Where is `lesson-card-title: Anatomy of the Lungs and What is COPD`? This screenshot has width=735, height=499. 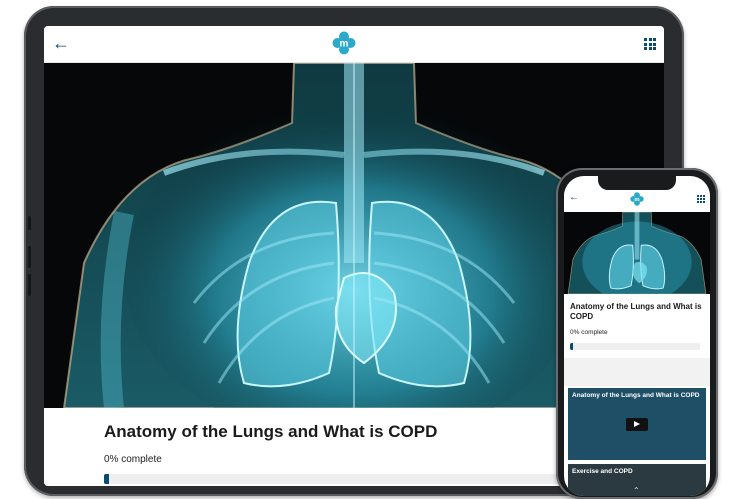
lesson-card-title: Anatomy of the Lungs and What is COPD is located at coordinates (636, 395).